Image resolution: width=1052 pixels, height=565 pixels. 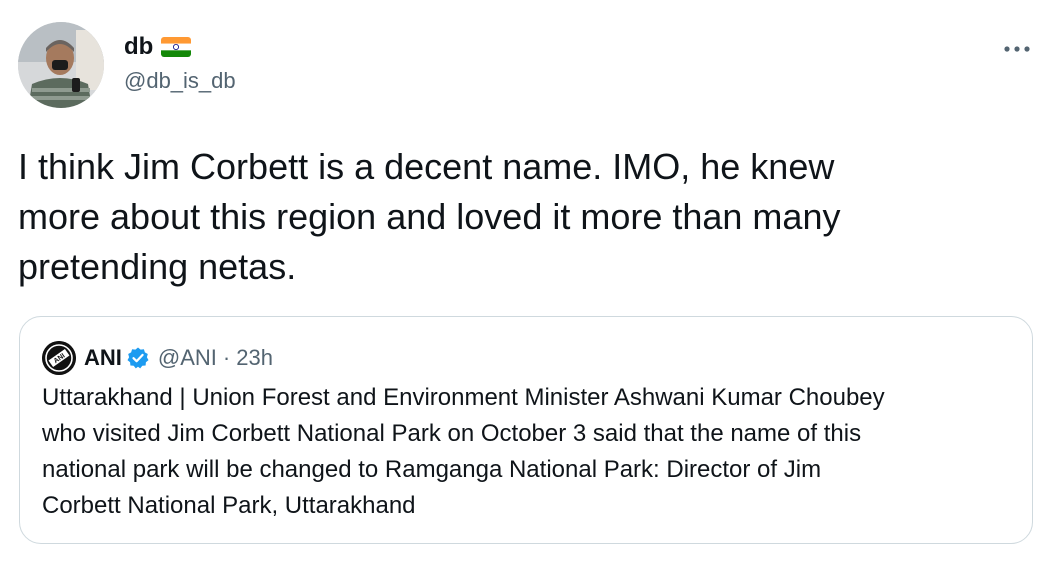 What do you see at coordinates (103, 358) in the screenshot?
I see `quoted-author-name: ANI` at bounding box center [103, 358].